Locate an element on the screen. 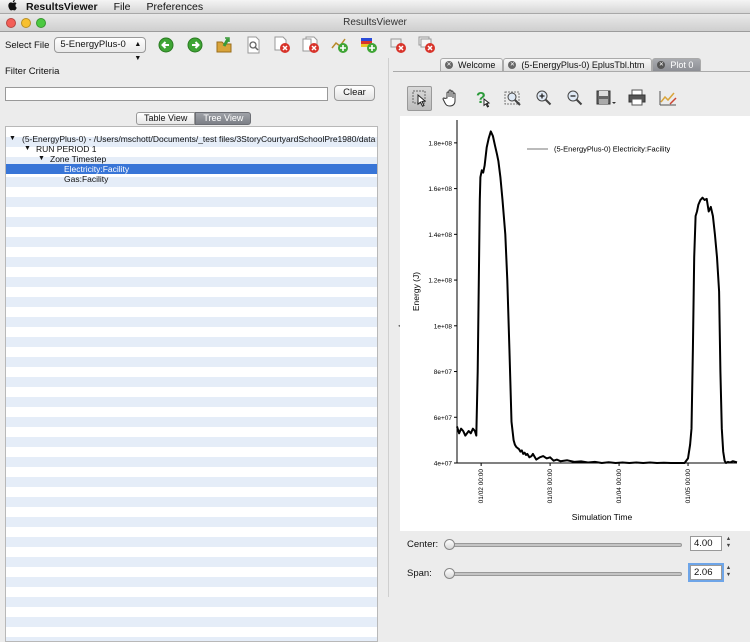 The height and width of the screenshot is (642, 750). print-plot-button is located at coordinates (636, 98).